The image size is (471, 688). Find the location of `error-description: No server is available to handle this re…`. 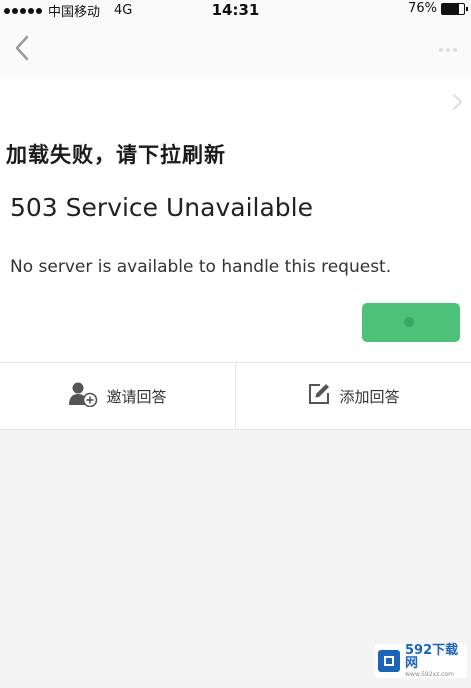

error-description: No server is available to handle this re… is located at coordinates (201, 267).